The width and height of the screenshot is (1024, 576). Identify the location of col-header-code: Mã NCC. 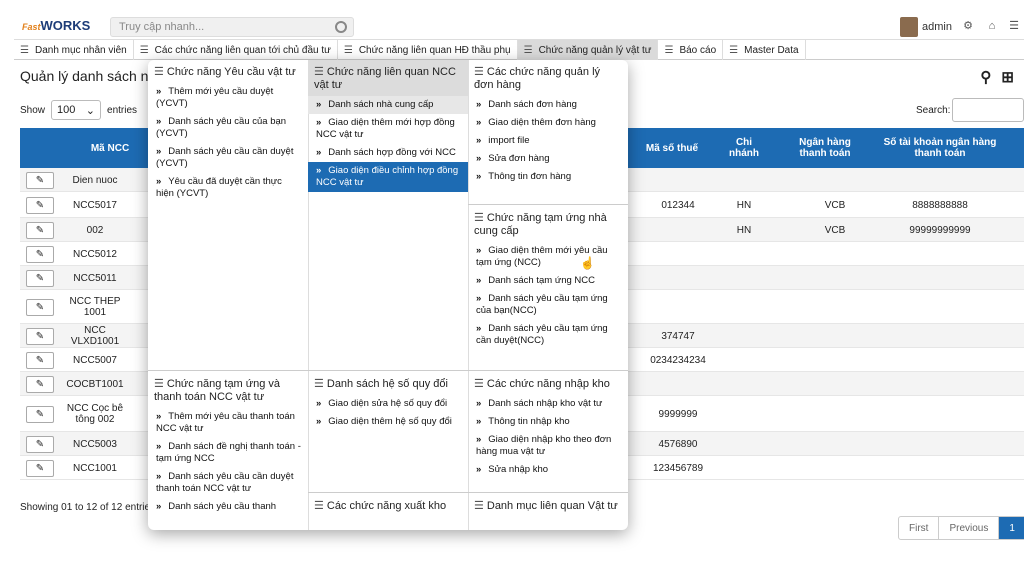
(110, 148).